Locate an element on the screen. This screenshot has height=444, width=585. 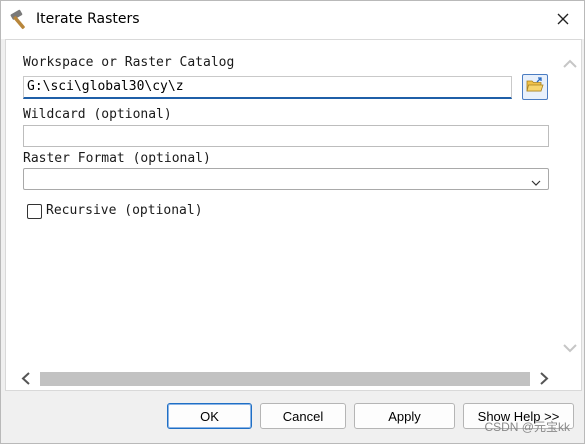
close-button is located at coordinates (563, 20).